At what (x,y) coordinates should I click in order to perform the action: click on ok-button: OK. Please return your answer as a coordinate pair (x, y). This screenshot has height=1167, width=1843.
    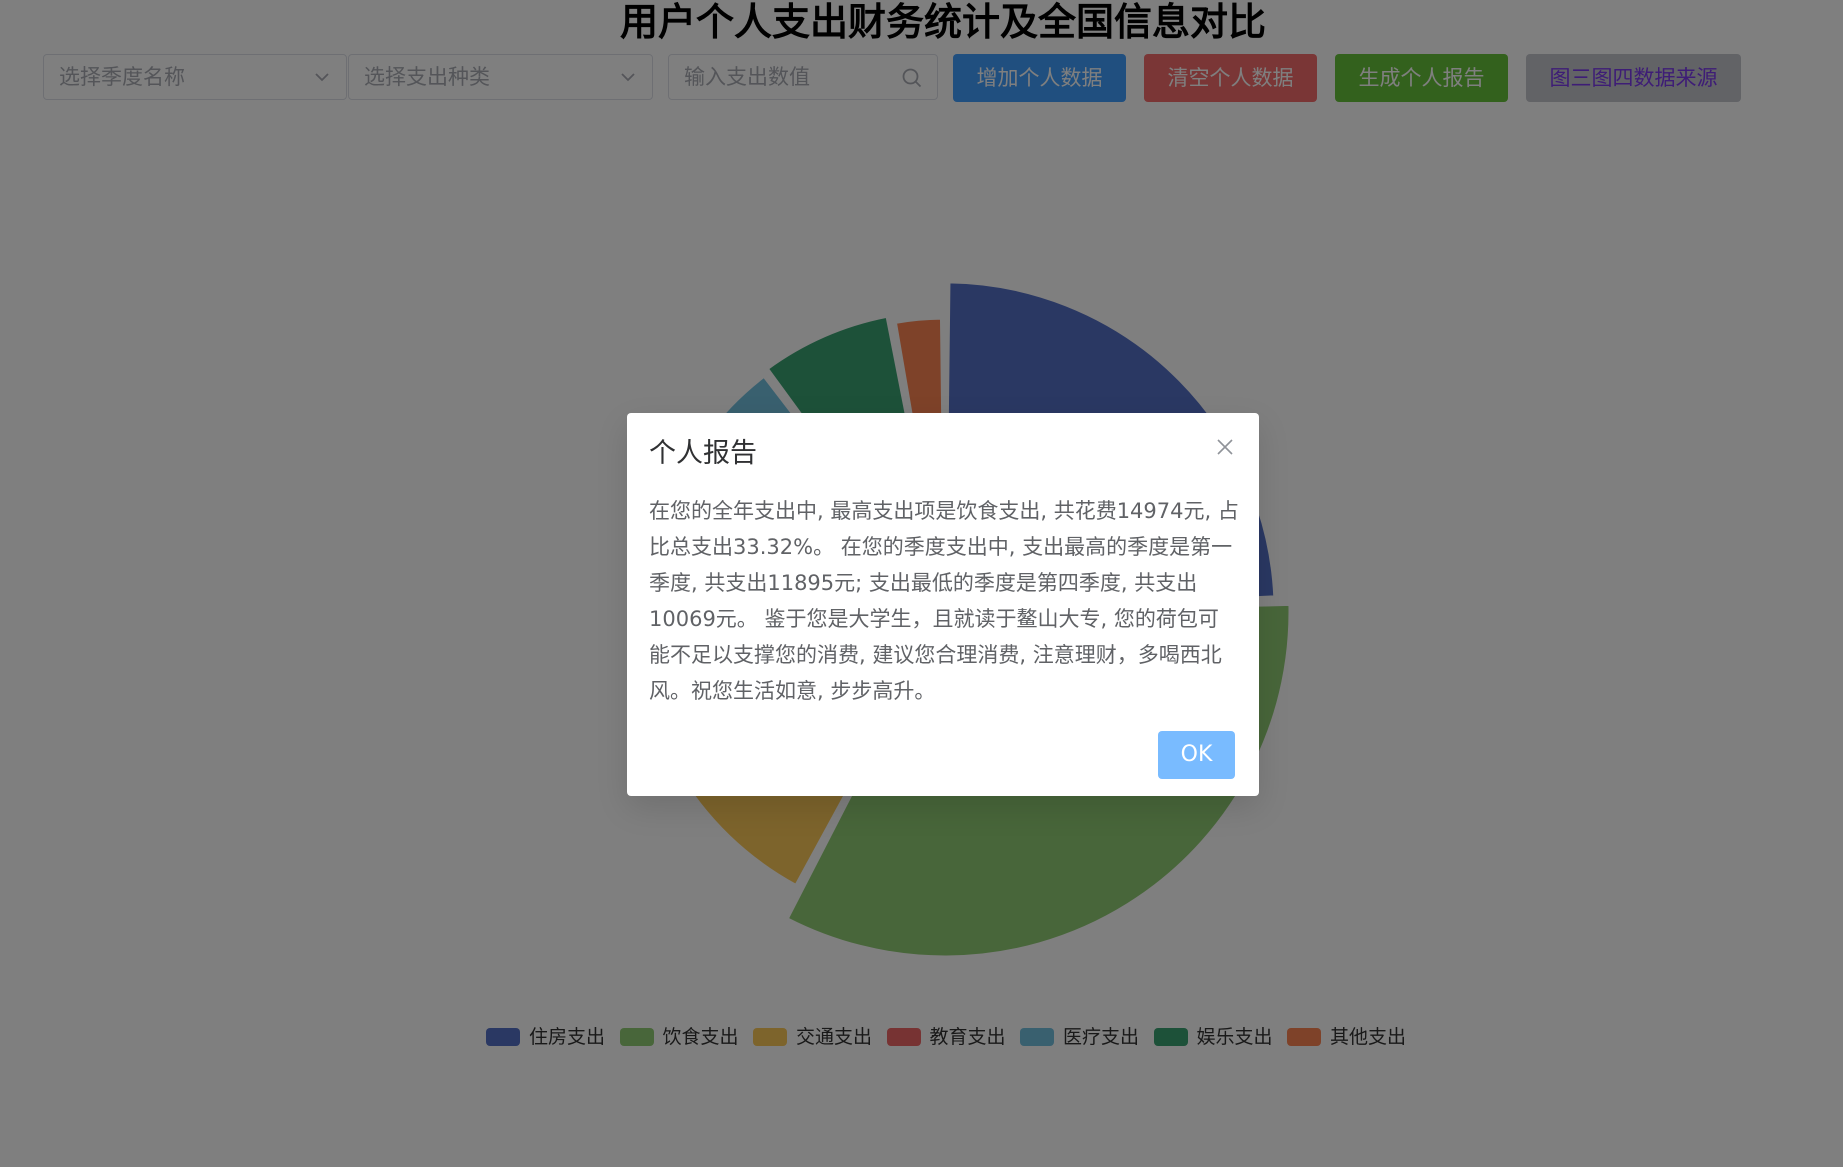
    Looking at the image, I should click on (1196, 755).